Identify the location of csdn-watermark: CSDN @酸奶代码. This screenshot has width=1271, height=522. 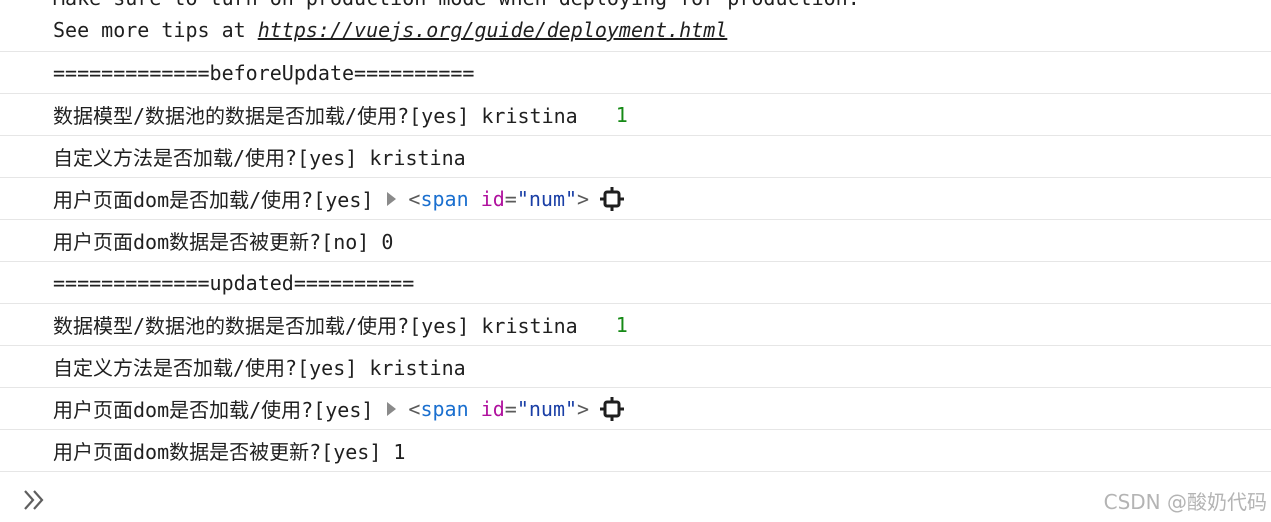
(1185, 502).